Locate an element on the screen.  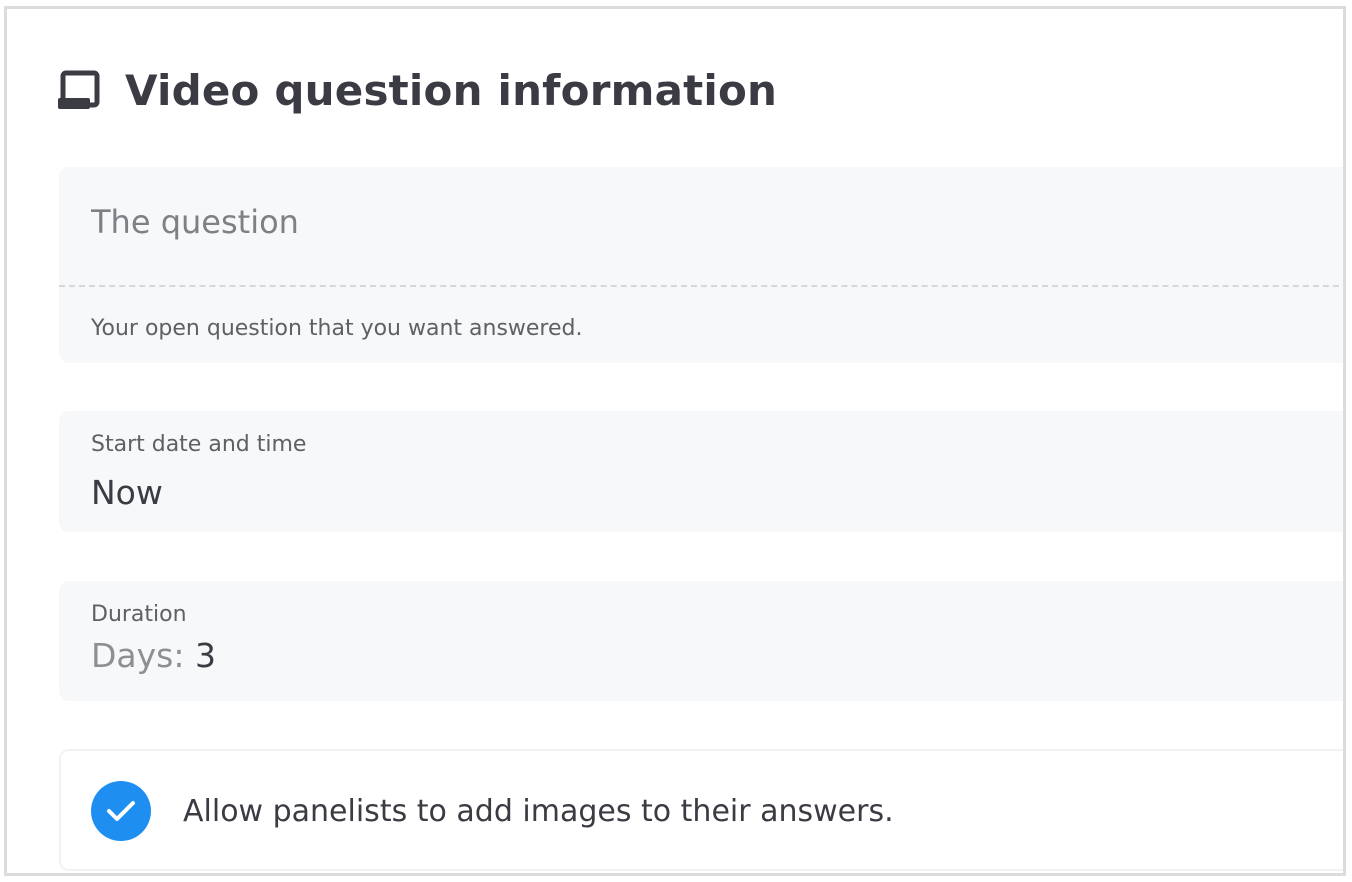
panel-header: Video question information is located at coordinates (417, 91).